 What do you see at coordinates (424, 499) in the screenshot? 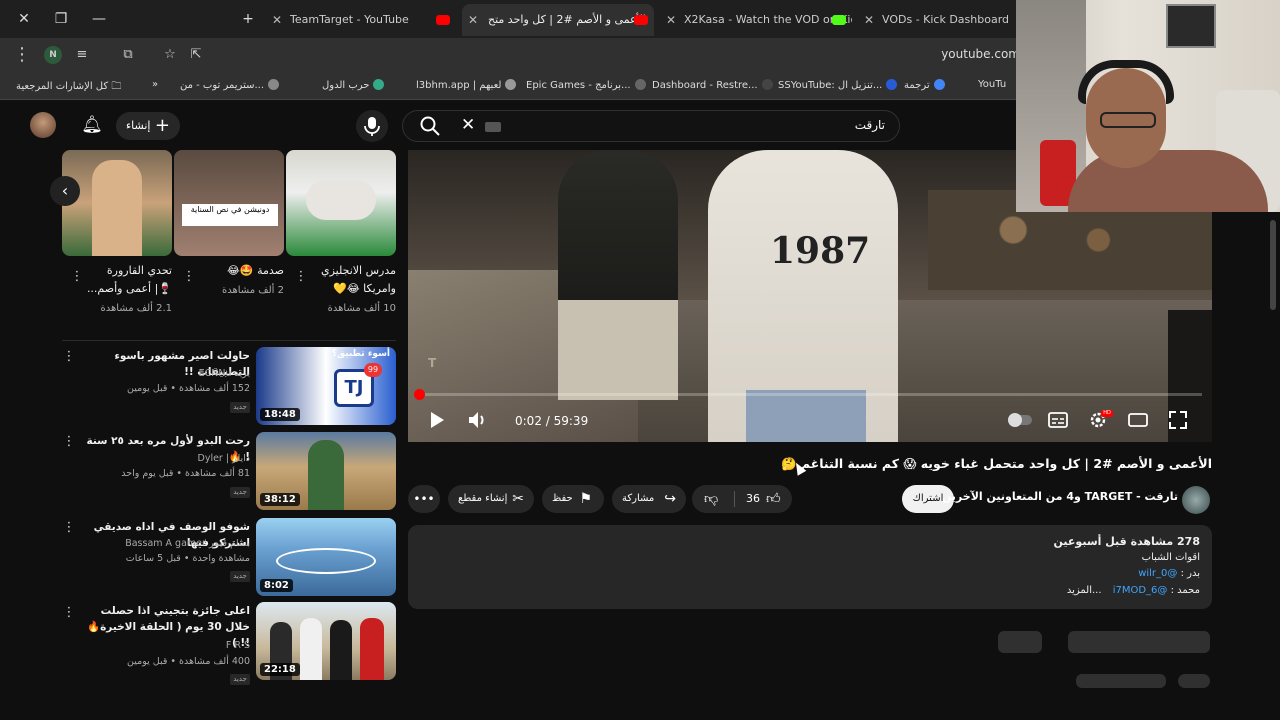
I see `more-actions-button: •••` at bounding box center [424, 499].